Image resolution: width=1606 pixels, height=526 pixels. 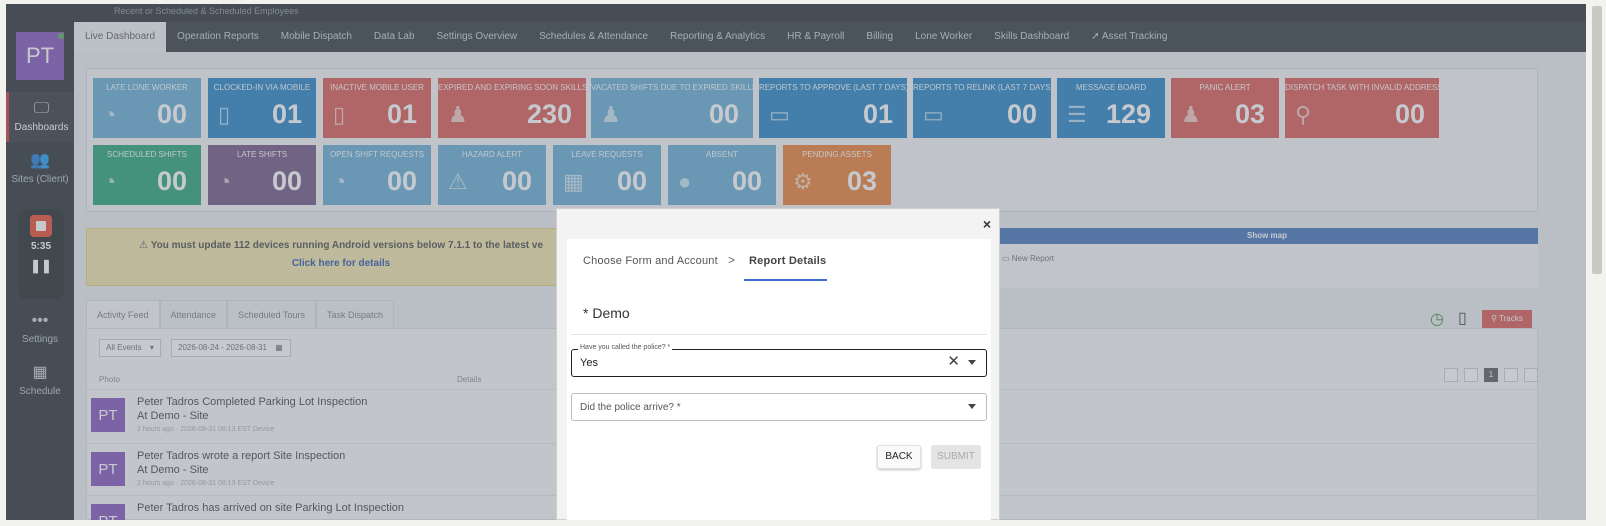 What do you see at coordinates (953, 362) in the screenshot?
I see `clear-icon: ✕` at bounding box center [953, 362].